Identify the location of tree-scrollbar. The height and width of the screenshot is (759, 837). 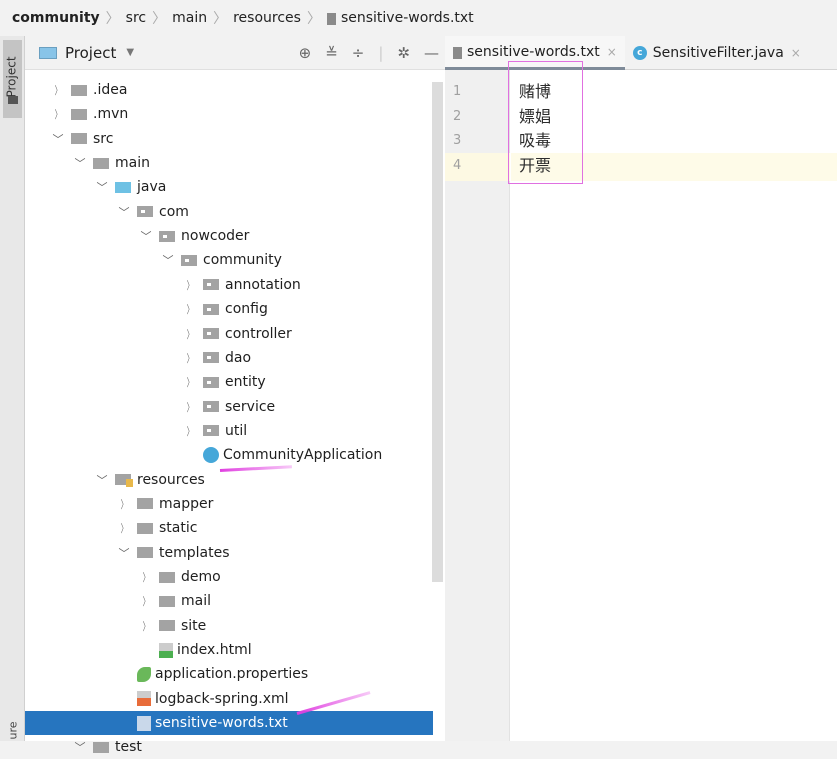
(437, 332).